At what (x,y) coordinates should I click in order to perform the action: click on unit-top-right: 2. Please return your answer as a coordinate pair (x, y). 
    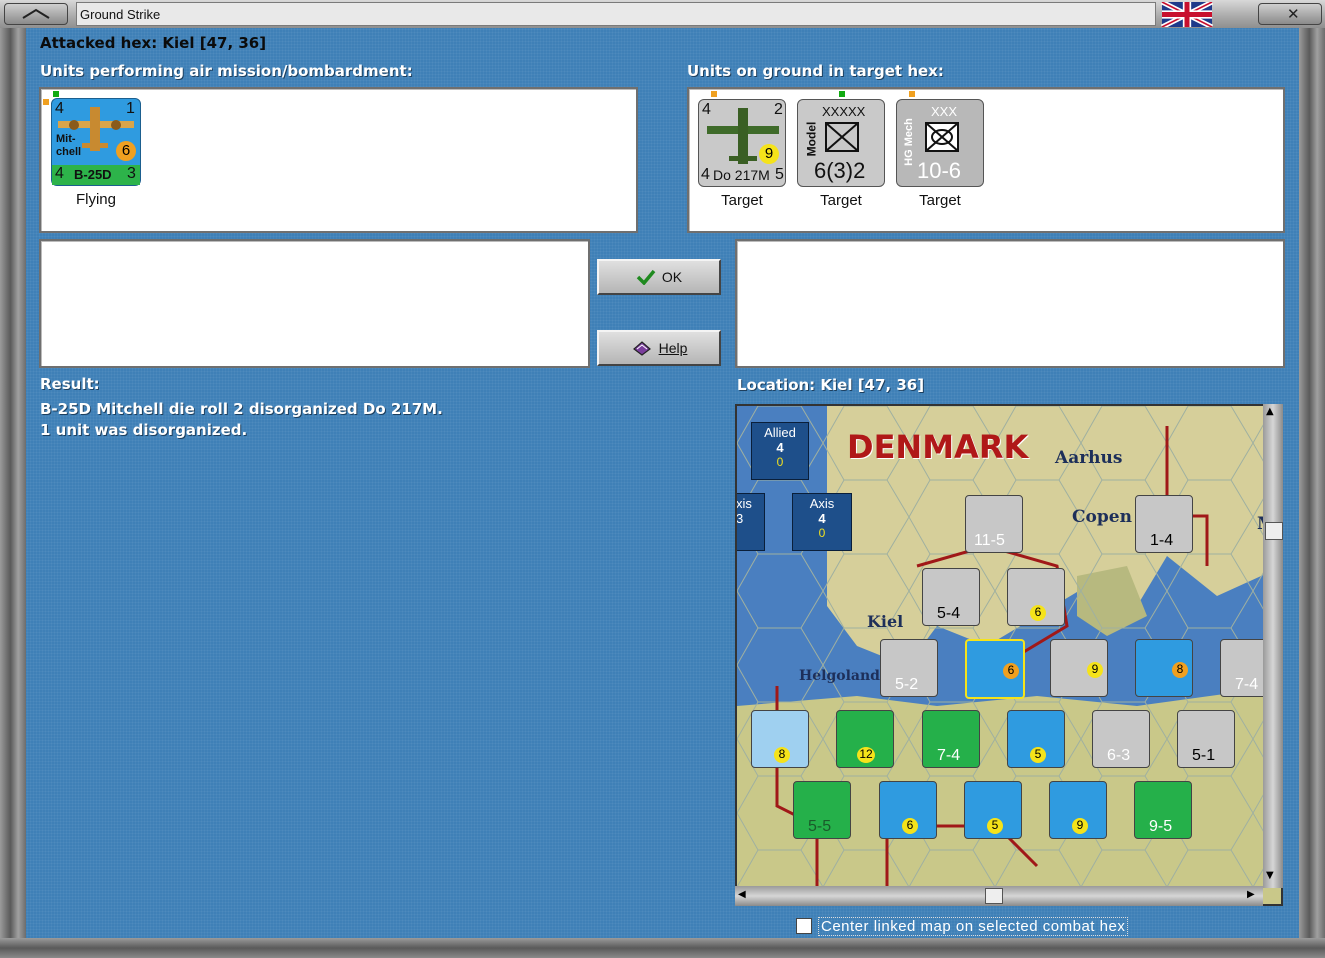
    Looking at the image, I should click on (778, 109).